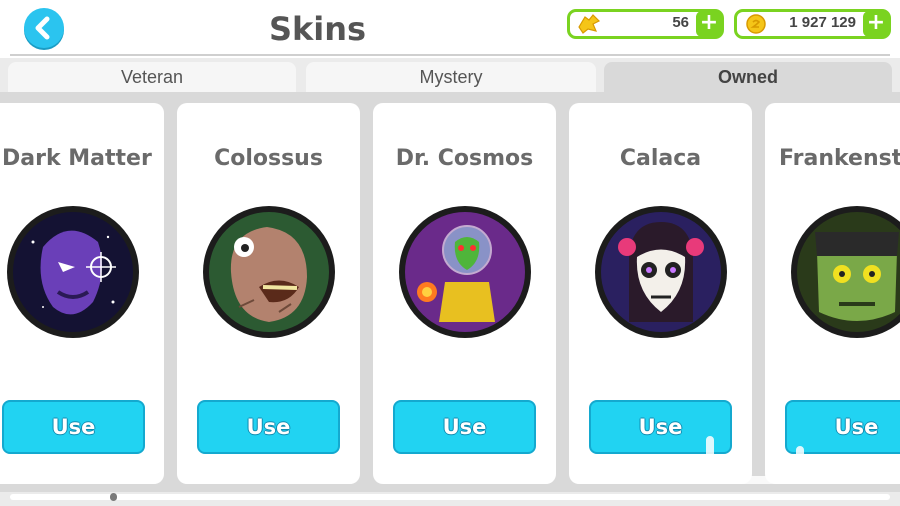 This screenshot has height=506, width=900. I want to click on scrollbar-thumb, so click(113, 497).